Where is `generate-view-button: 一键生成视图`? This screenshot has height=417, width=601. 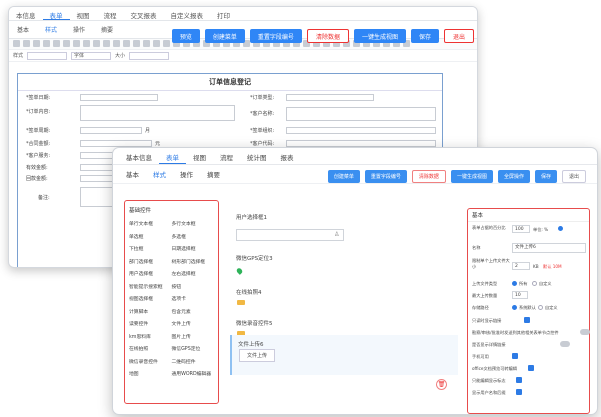 generate-view-button: 一键生成视图 is located at coordinates (471, 176).